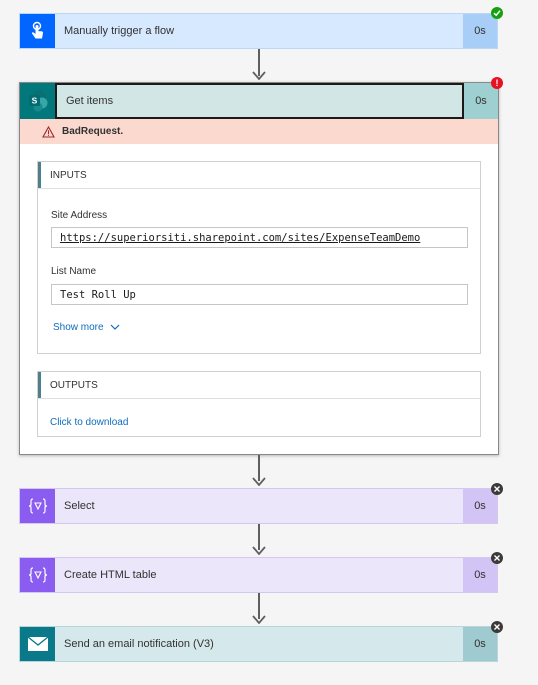 The image size is (538, 685). Describe the element at coordinates (497, 13) in the screenshot. I see `success-check-icon` at that location.